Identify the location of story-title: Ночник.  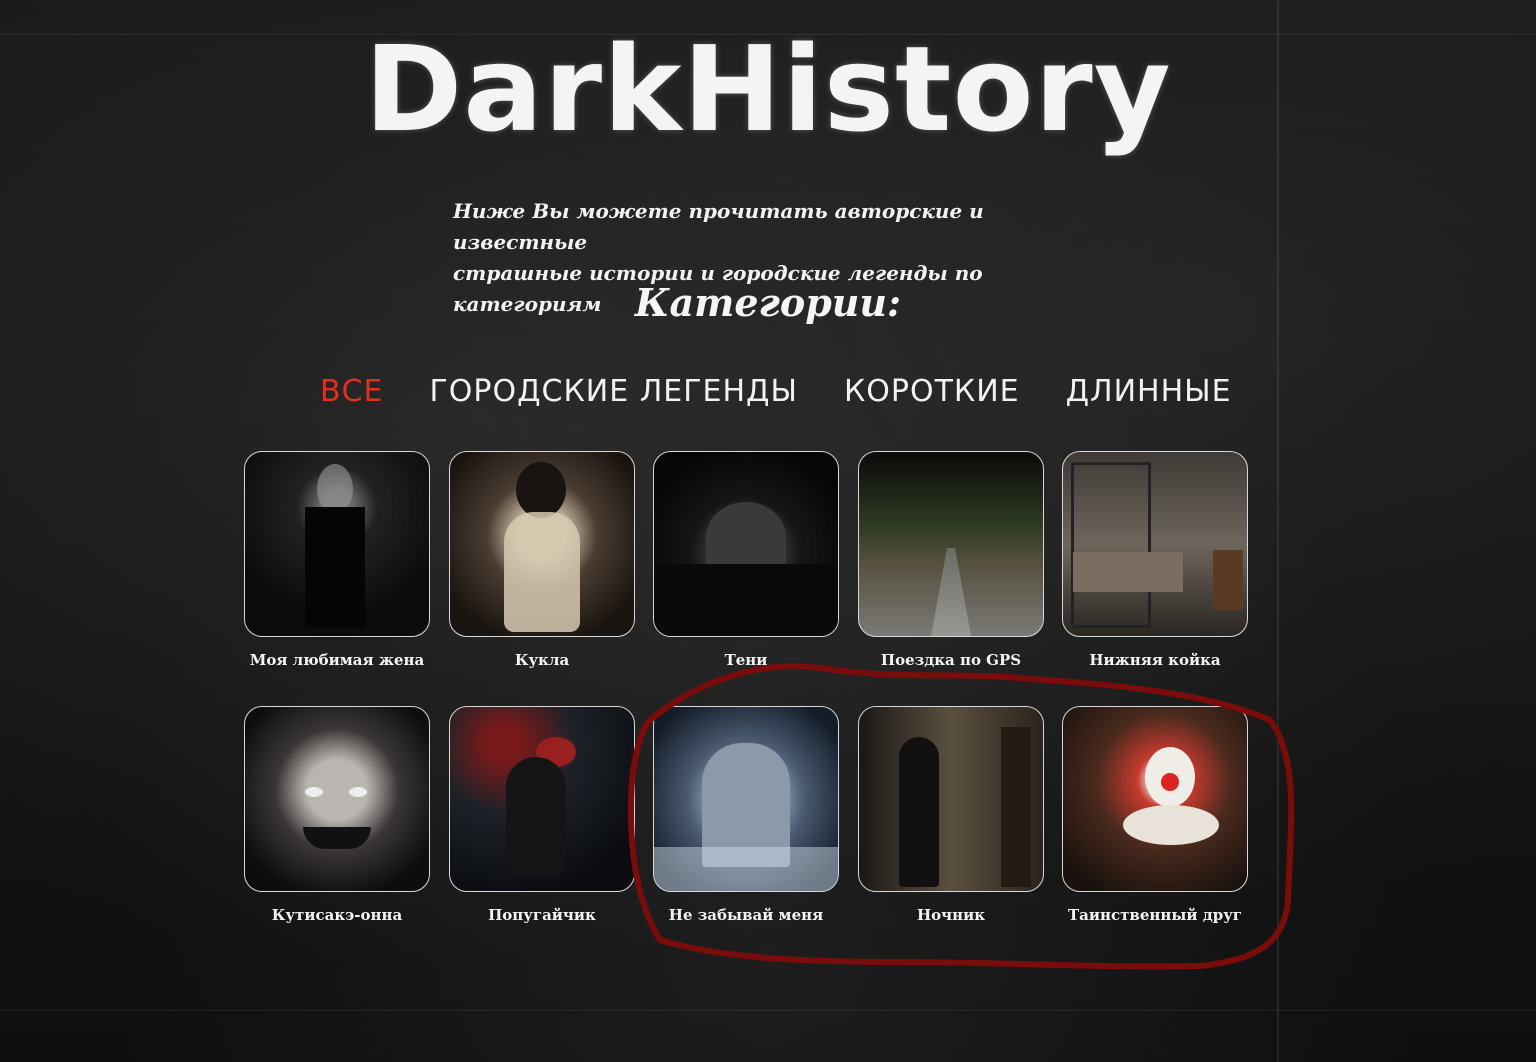
(951, 915).